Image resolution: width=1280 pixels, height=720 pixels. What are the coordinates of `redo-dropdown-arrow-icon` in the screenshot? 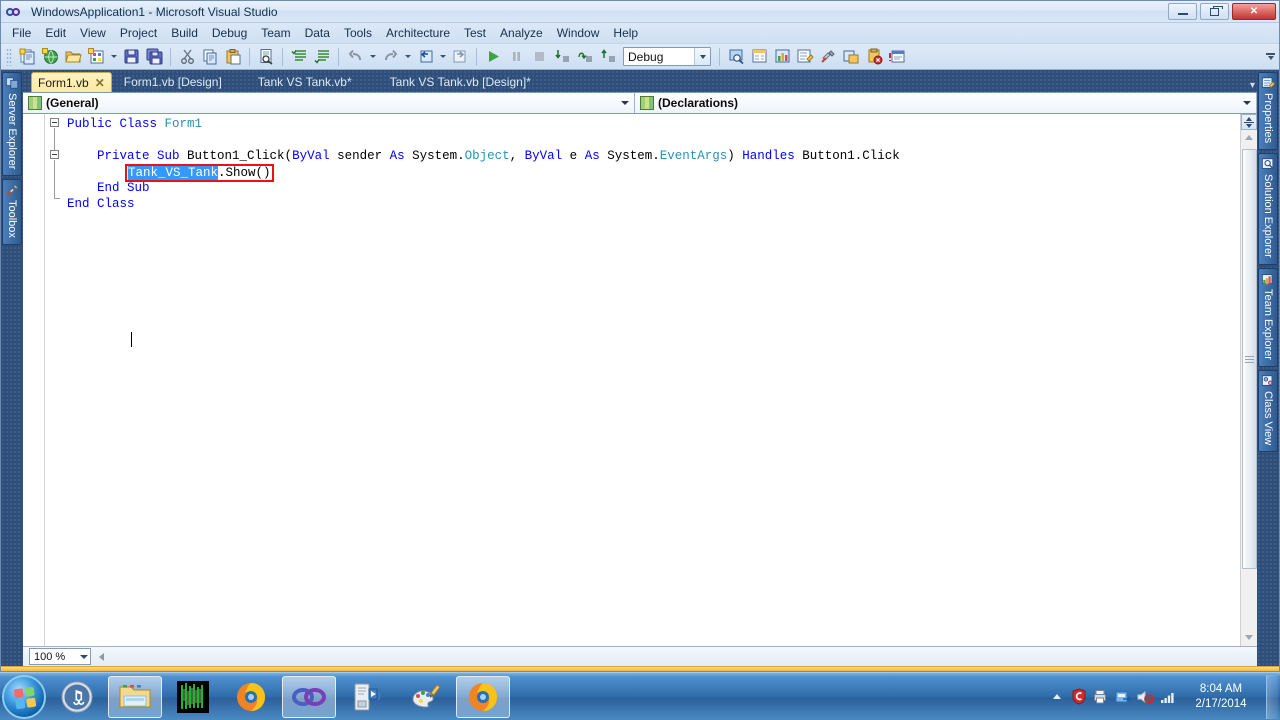 It's located at (407, 57).